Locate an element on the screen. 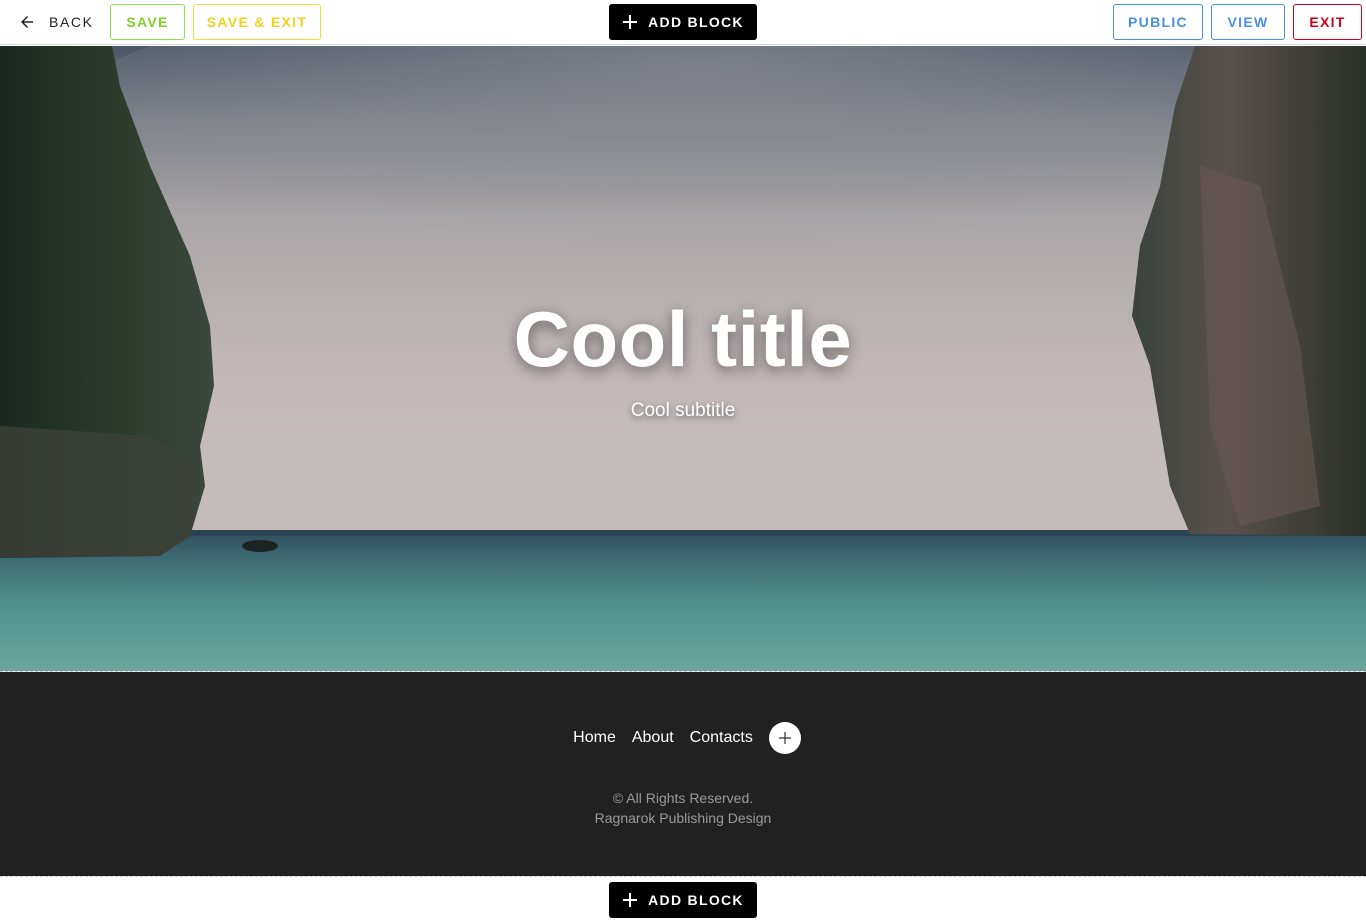 Image resolution: width=1366 pixels, height=922 pixels. add-block-button: ADD BLOCK is located at coordinates (683, 22).